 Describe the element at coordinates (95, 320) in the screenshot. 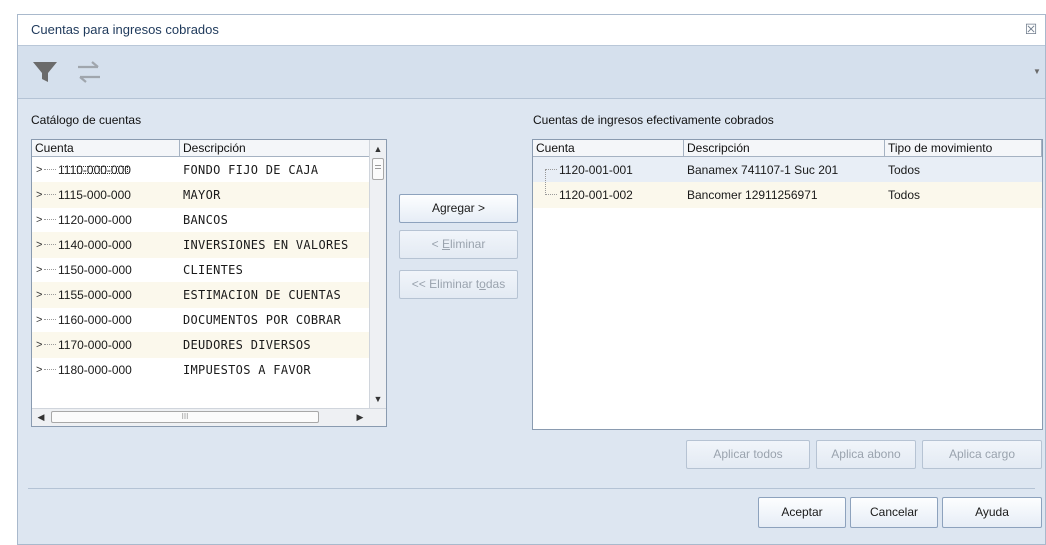

I see `cuenta-text: 1160-000-000` at that location.